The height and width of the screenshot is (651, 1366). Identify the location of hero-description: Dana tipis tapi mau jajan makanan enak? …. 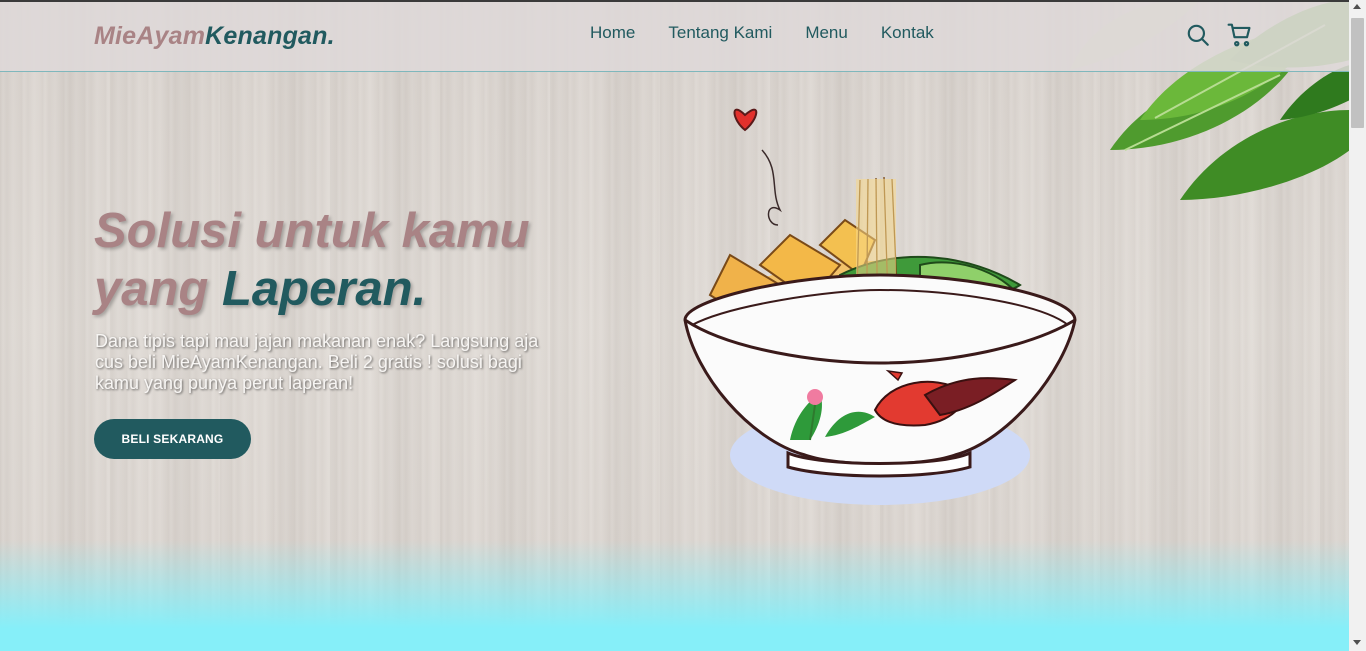
(317, 362).